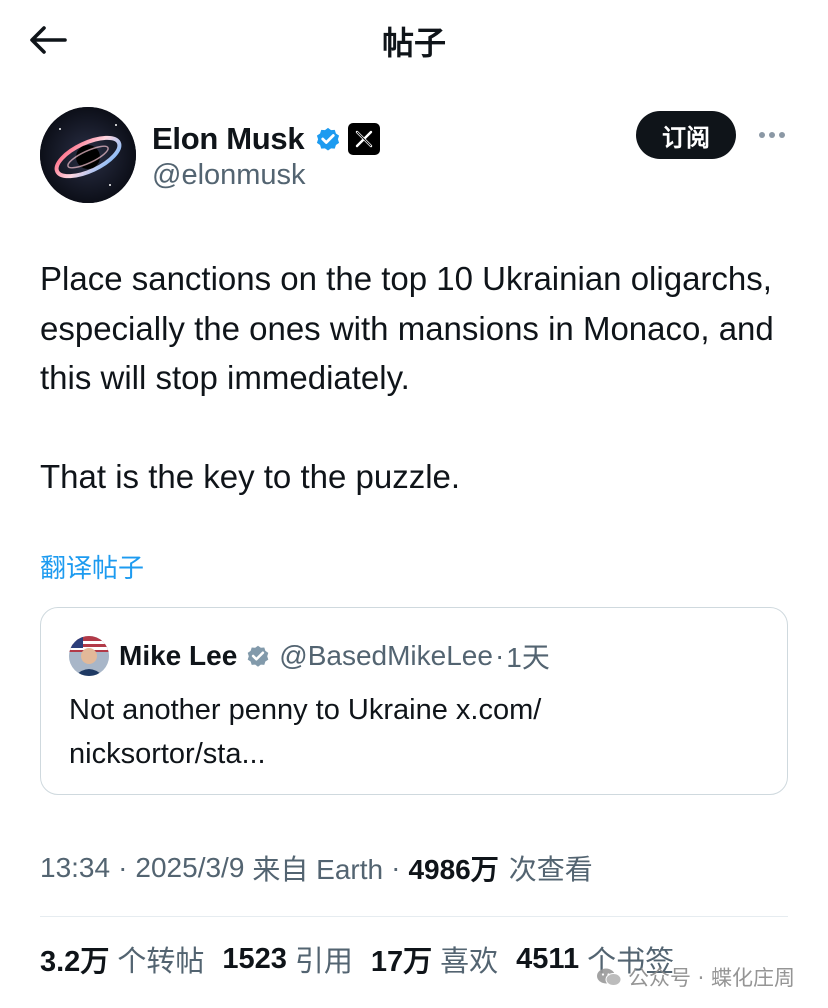 The width and height of the screenshot is (828, 1008). Describe the element at coordinates (686, 135) in the screenshot. I see `subscribe-button: 订阅` at that location.